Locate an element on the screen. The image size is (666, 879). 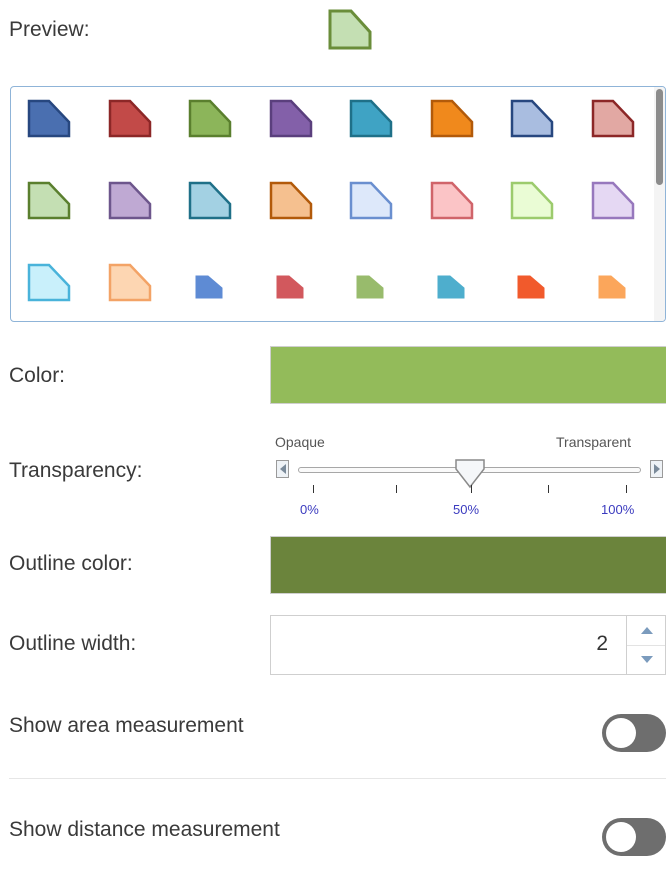
arrow-left-icon is located at coordinates (283, 469).